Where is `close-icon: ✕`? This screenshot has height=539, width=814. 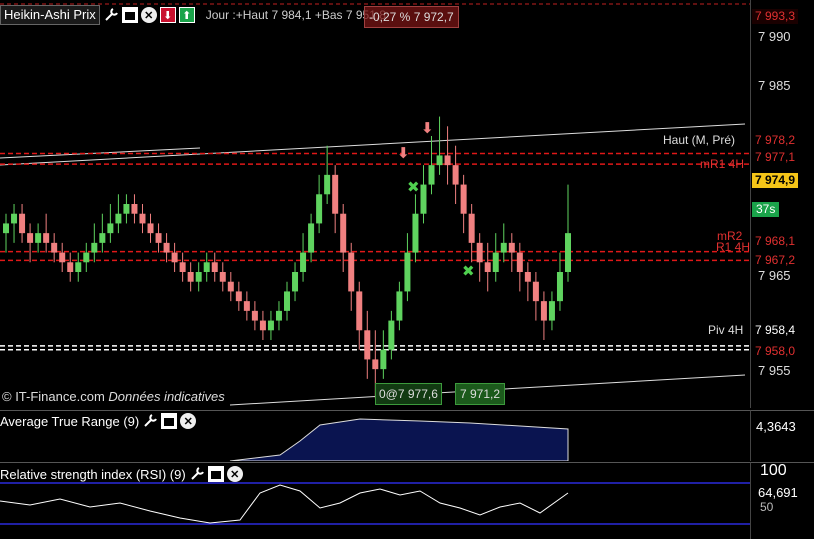 close-icon: ✕ is located at coordinates (148, 15).